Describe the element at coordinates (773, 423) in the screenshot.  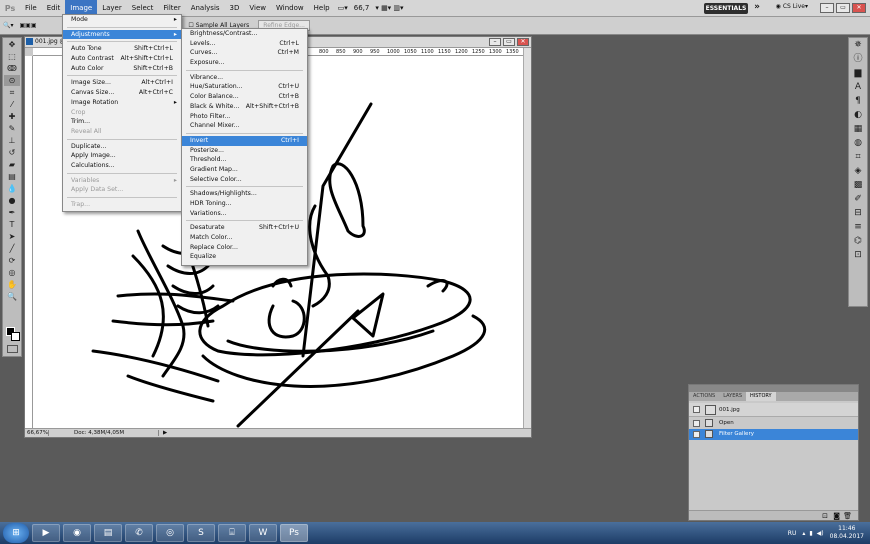
I see `history-state: Open` at that location.